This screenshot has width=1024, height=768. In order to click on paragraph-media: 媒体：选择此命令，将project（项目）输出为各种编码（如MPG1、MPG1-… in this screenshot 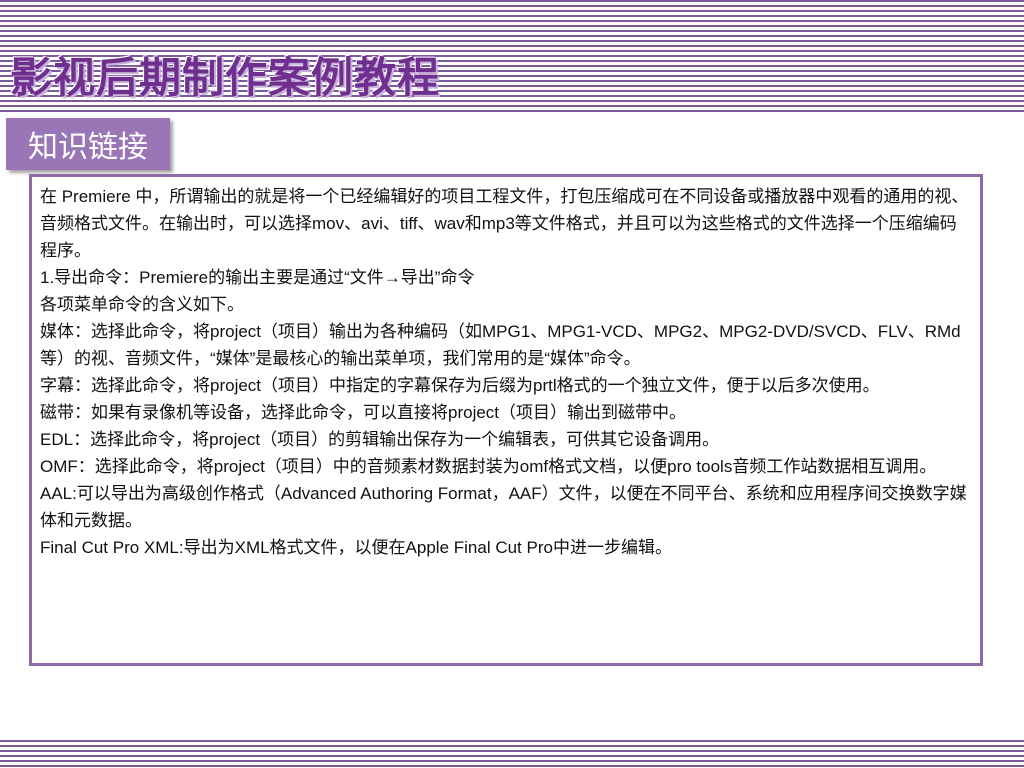, I will do `click(500, 345)`.